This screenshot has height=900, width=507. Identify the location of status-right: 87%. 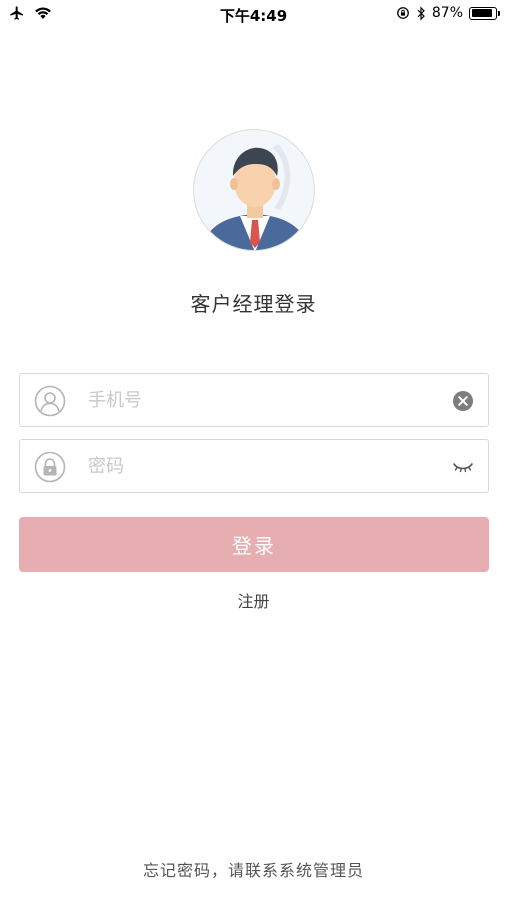
(448, 13).